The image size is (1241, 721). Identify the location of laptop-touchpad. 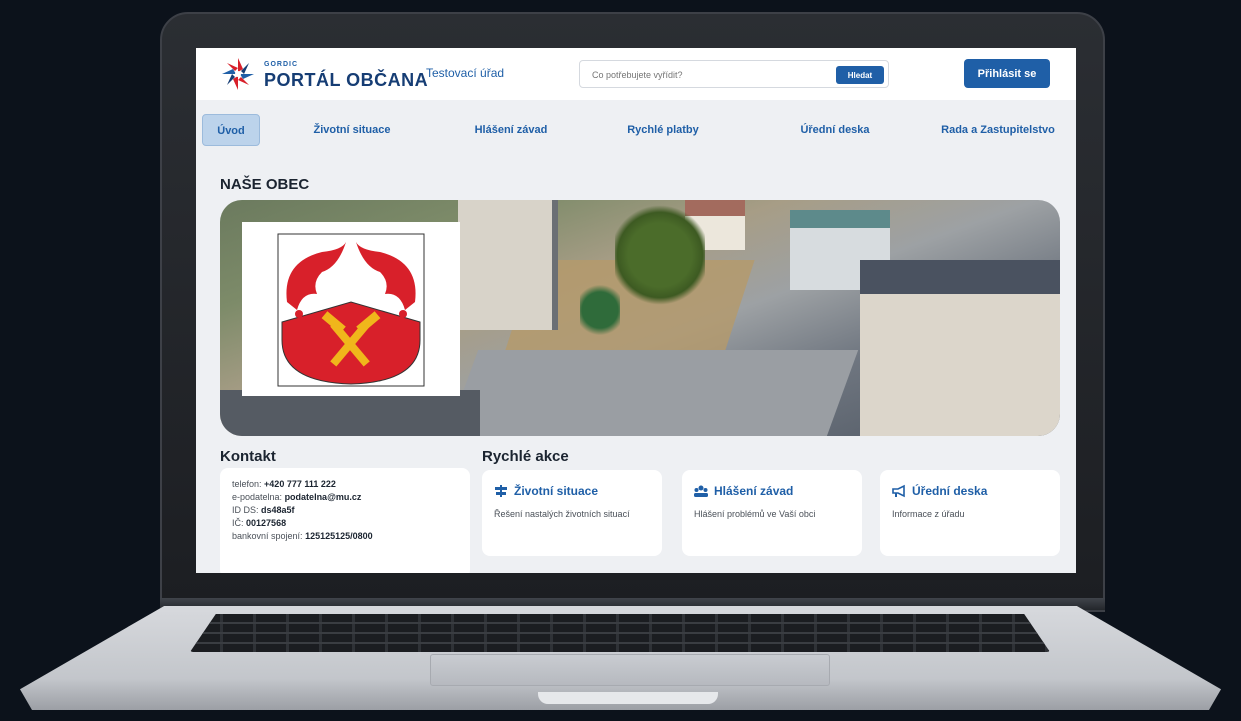
(630, 670).